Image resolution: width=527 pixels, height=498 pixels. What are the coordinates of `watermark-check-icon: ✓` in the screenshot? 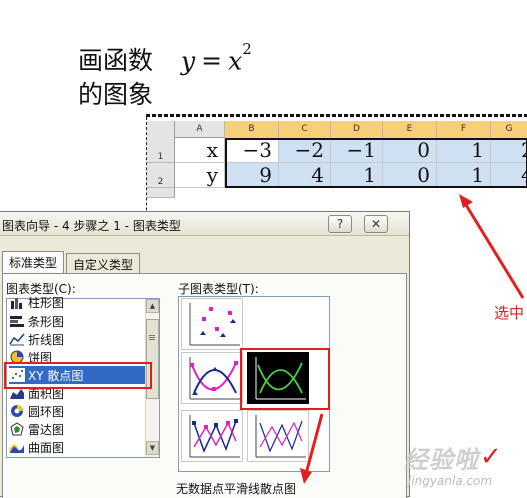 It's located at (491, 457).